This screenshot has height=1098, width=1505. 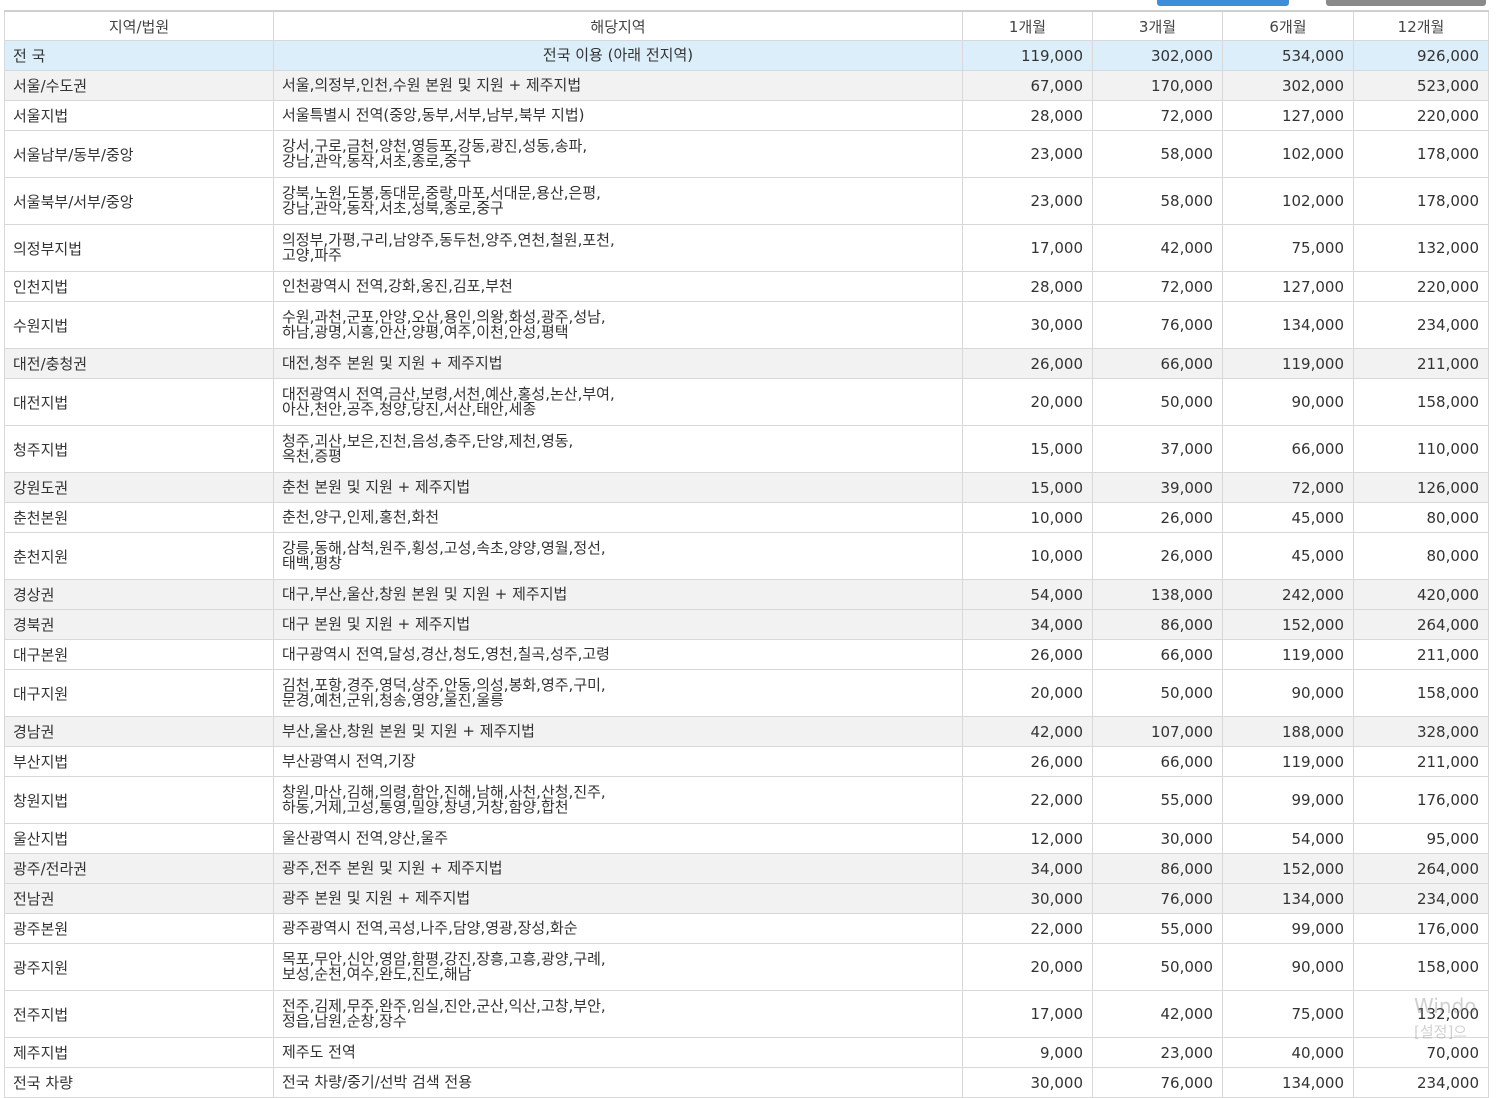 I want to click on cell-price-1month: 119,000, so click(x=1027, y=55).